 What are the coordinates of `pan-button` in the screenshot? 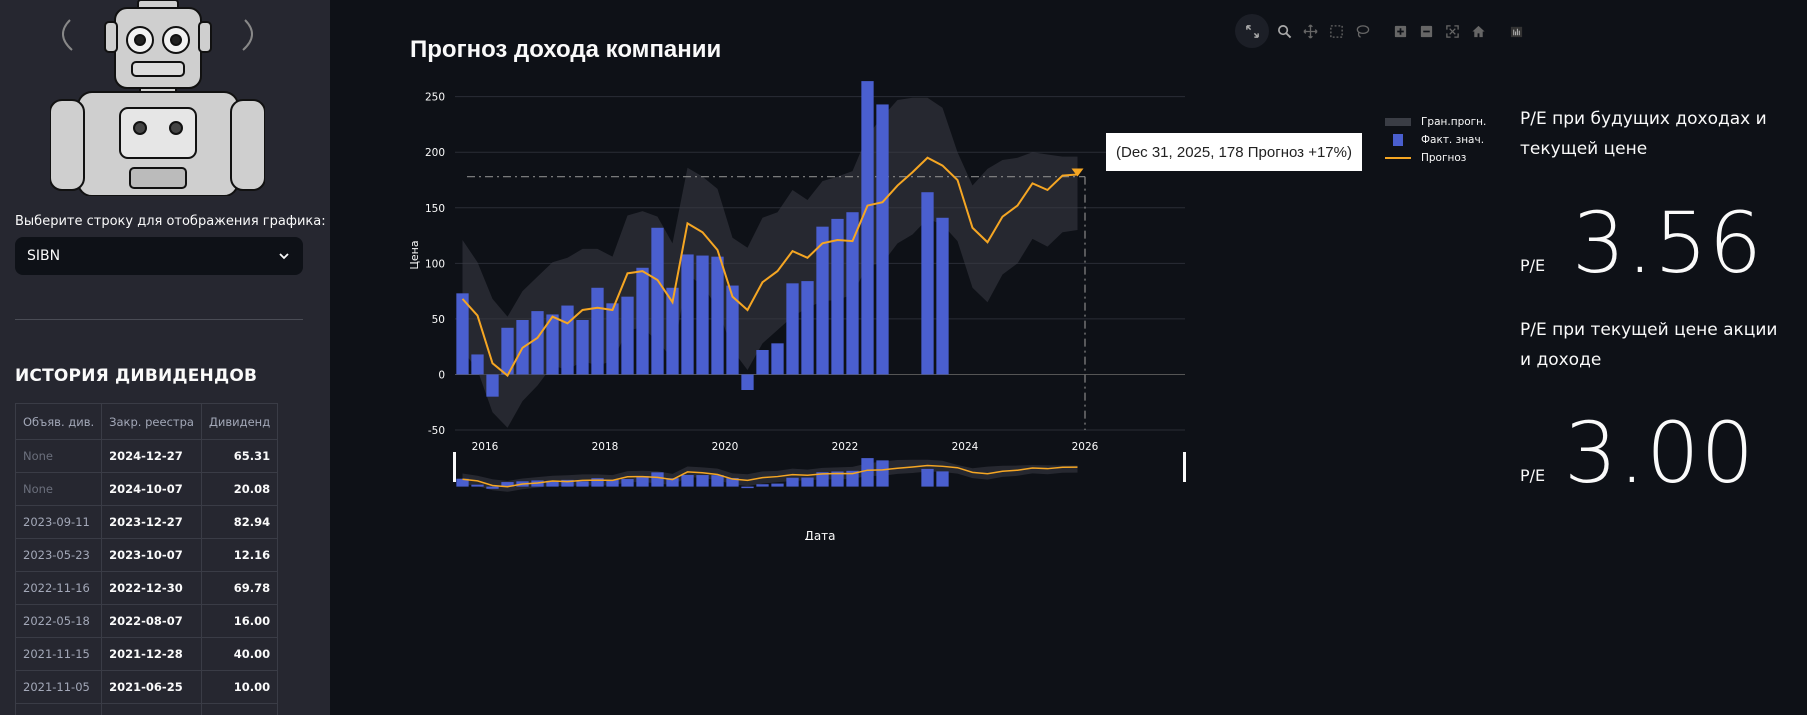 It's located at (1310, 31).